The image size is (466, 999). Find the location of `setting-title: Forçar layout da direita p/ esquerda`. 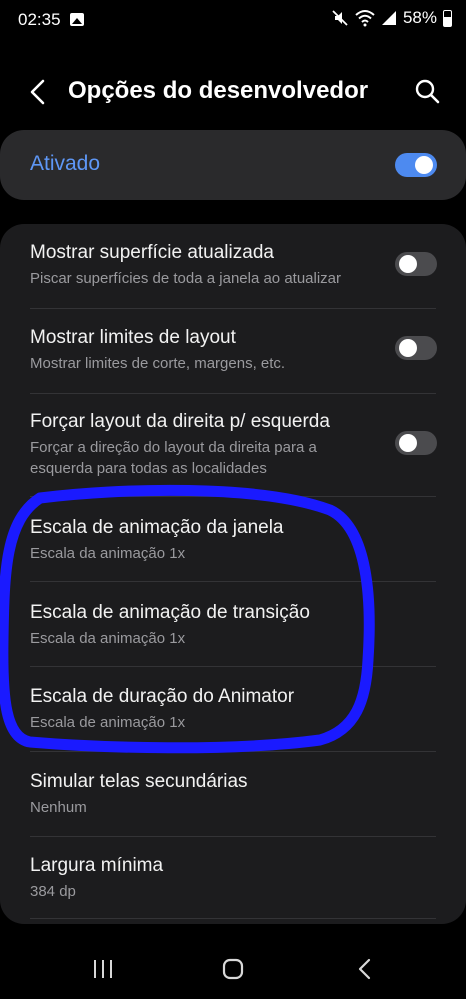

setting-title: Forçar layout da direita p/ esquerda is located at coordinates (180, 421).